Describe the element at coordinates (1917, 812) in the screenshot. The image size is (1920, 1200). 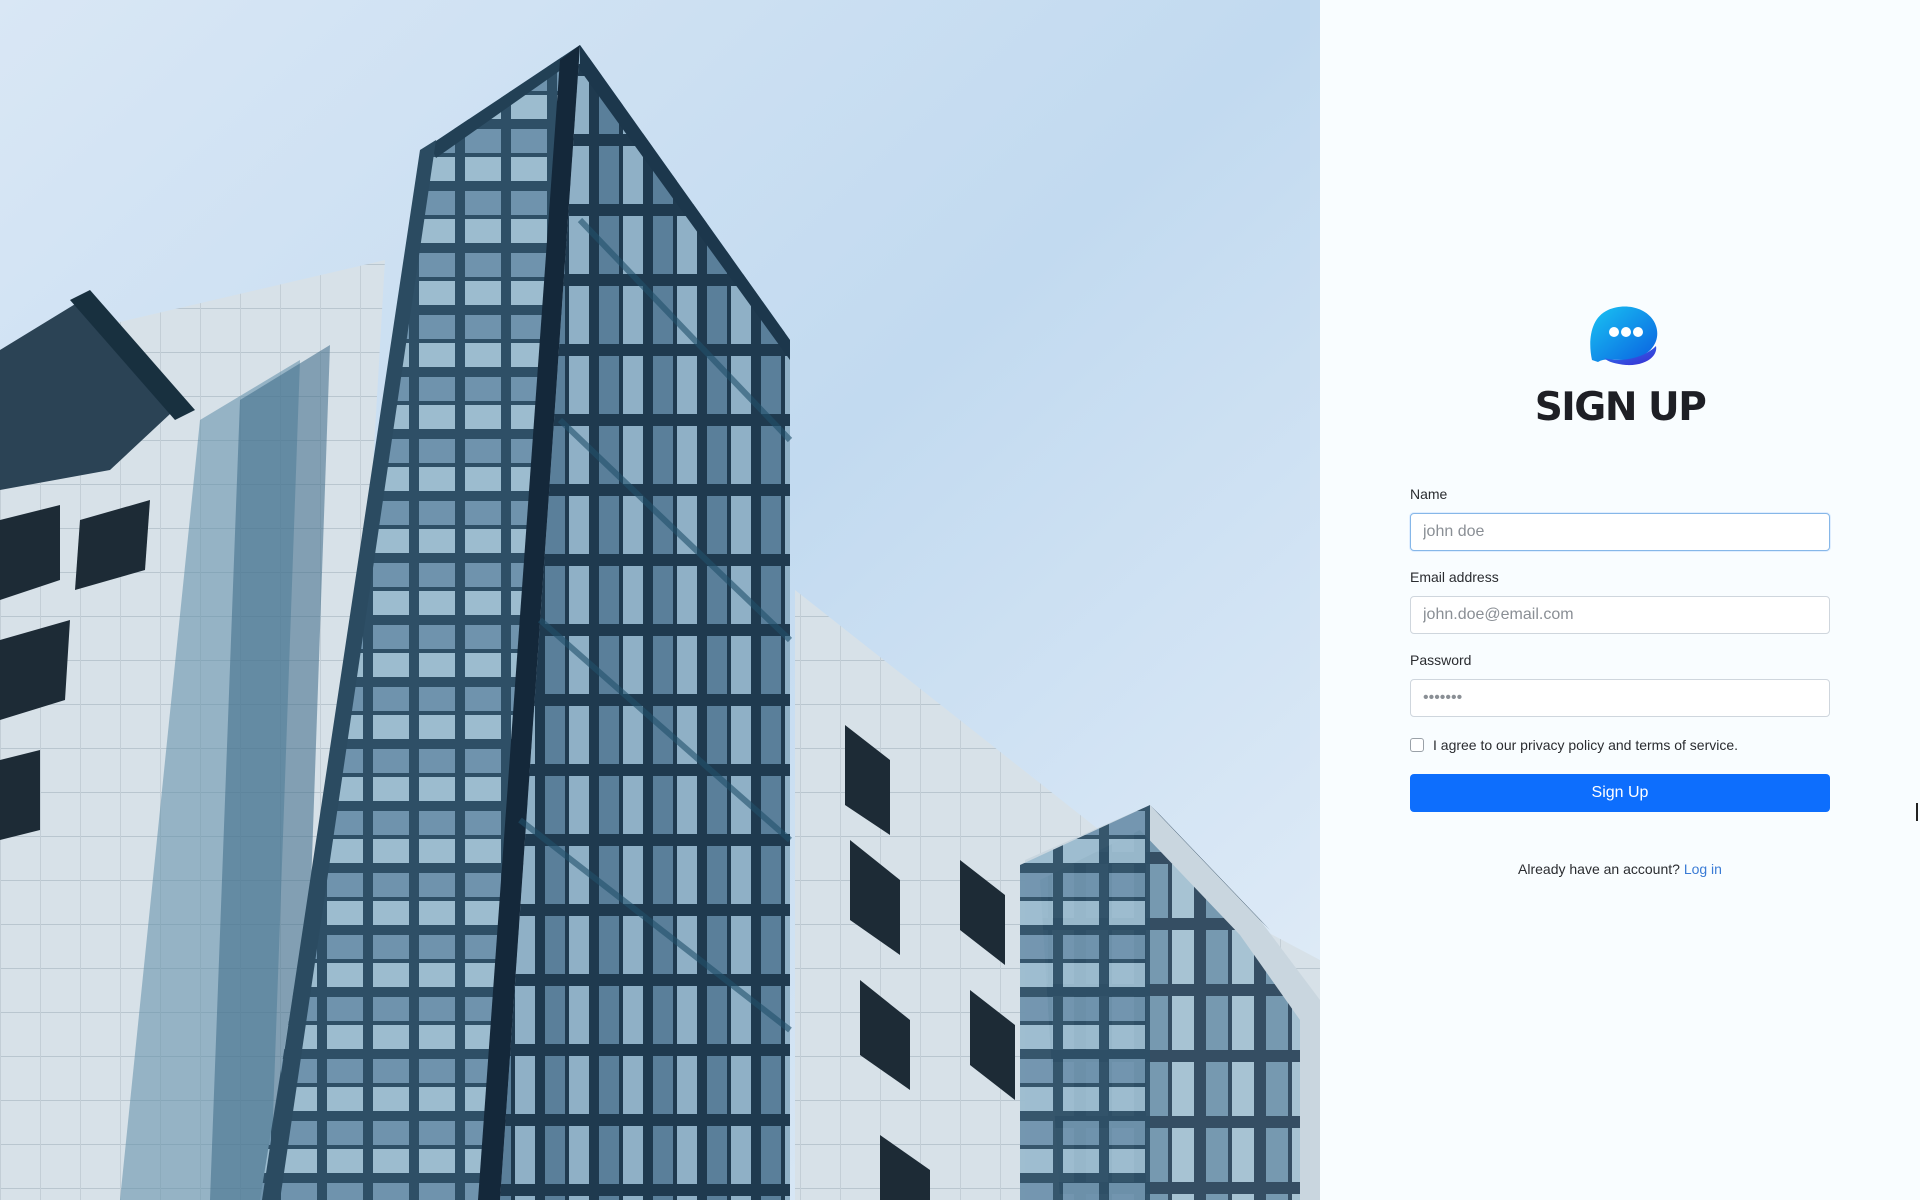
I see `text-cursor` at that location.